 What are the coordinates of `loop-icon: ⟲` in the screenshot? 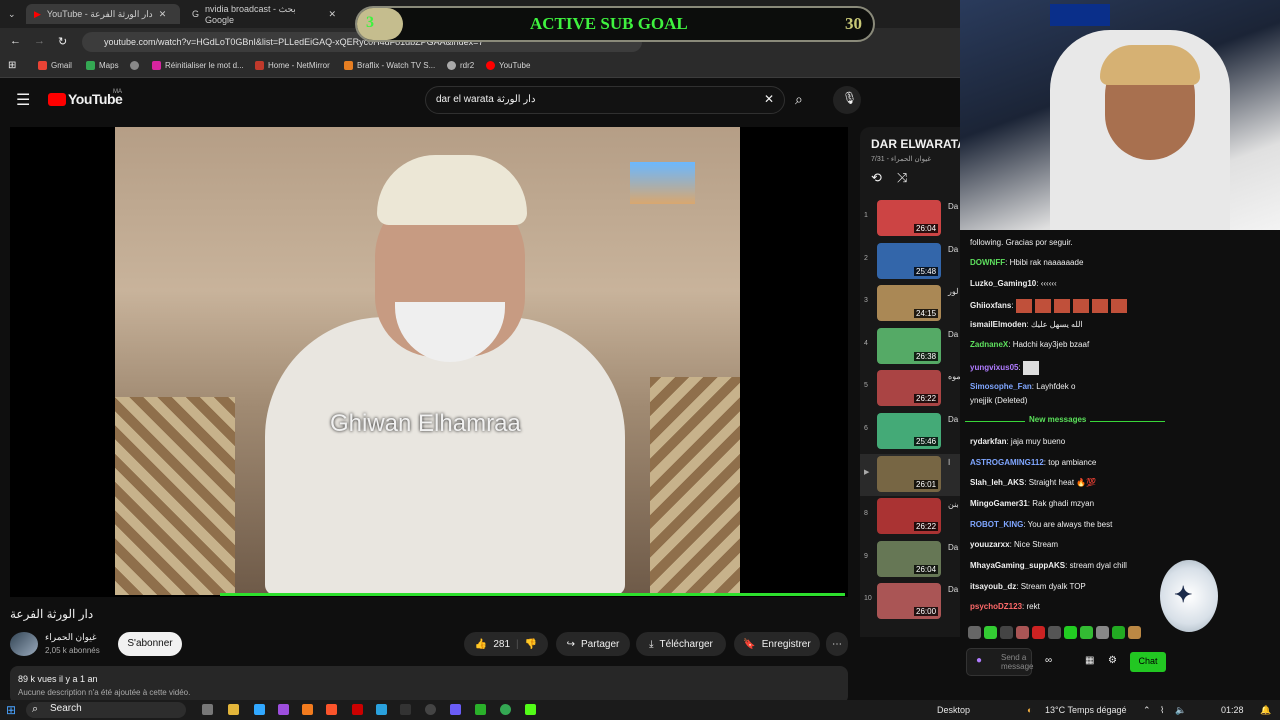 It's located at (876, 178).